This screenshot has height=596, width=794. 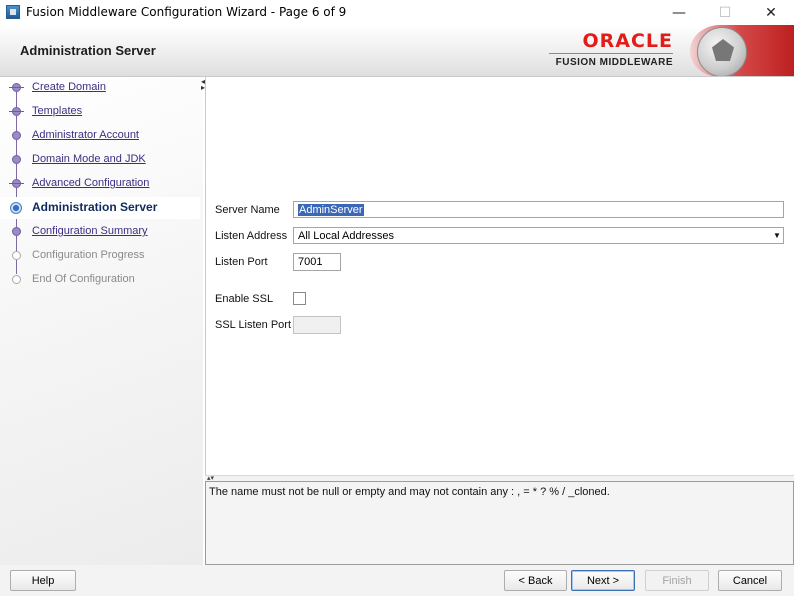 I want to click on finish-button: Finish, so click(x=677, y=580).